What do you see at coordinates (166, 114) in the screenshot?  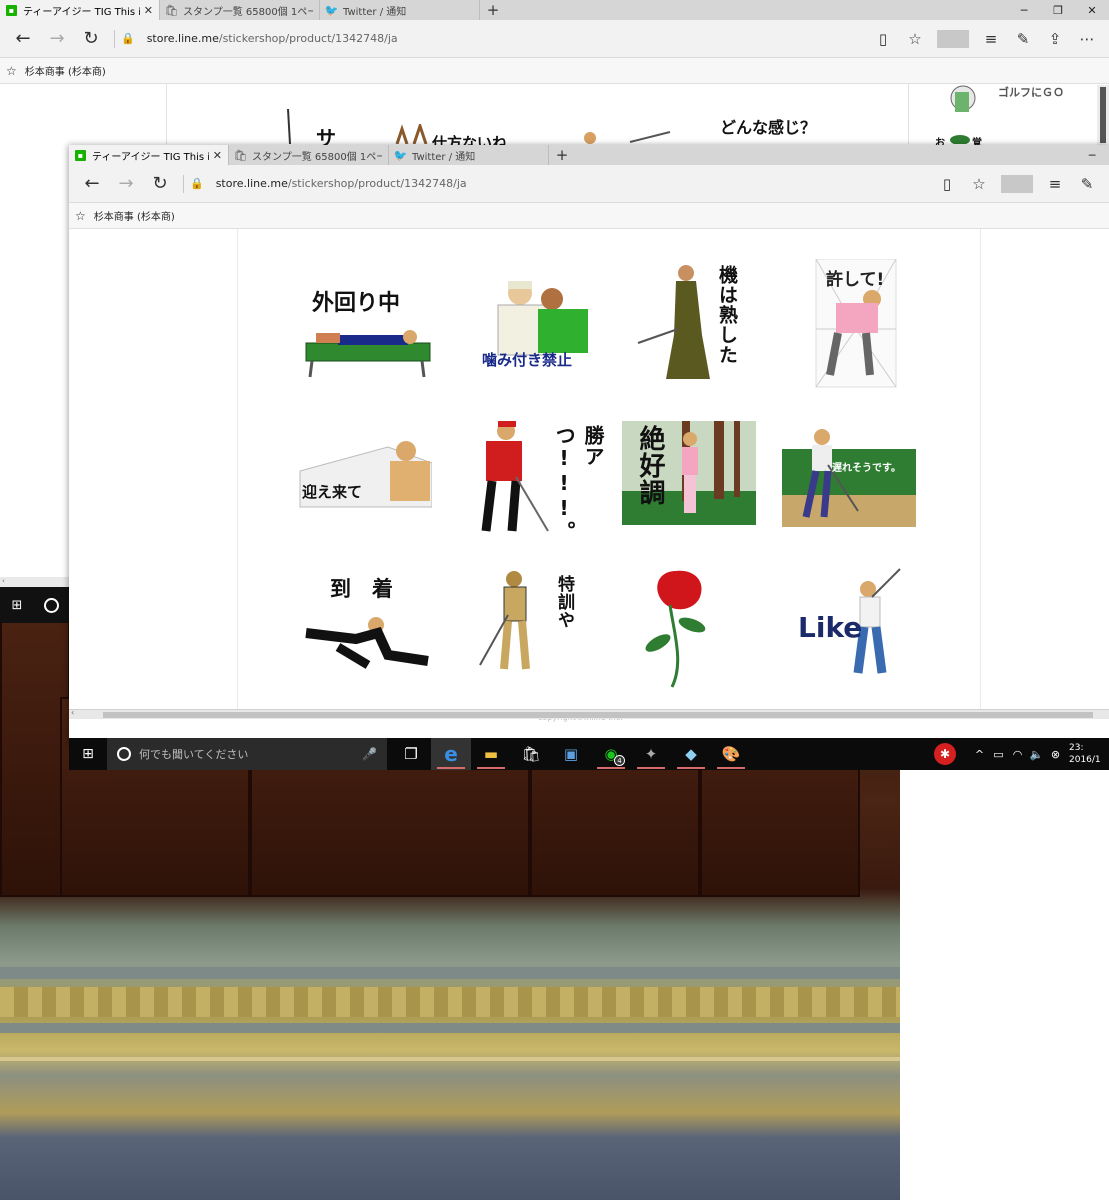 I see `page-column-divider` at bounding box center [166, 114].